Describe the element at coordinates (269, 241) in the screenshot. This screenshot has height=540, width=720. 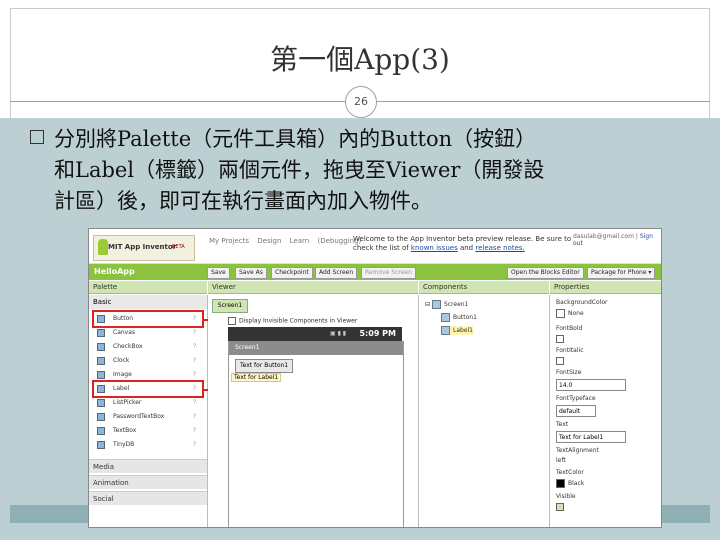
I see `nav-design: Design` at that location.